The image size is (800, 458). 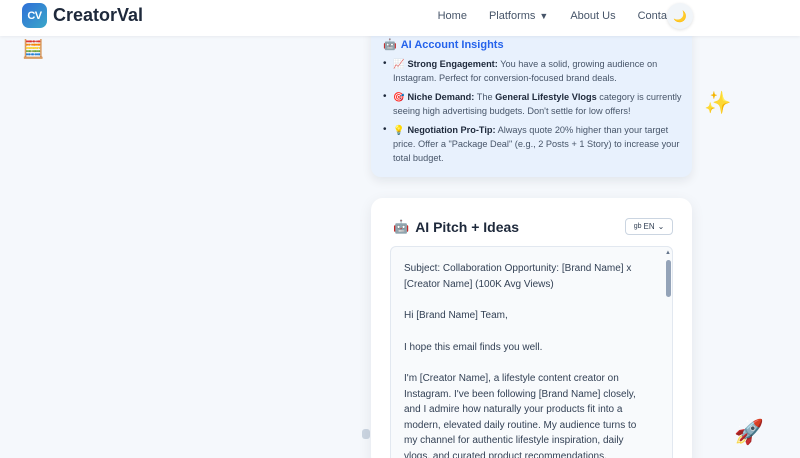 I want to click on scroll-up-arrow-icon: ▲, so click(x=668, y=253).